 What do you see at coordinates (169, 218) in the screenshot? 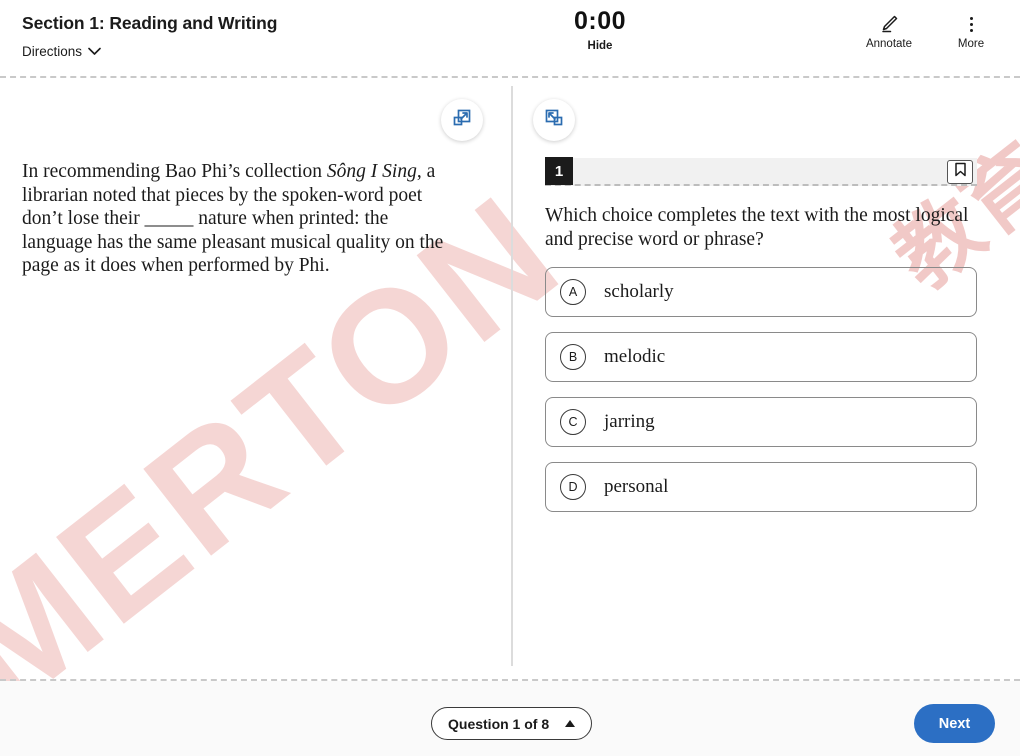
I see `passage-blank: _____` at bounding box center [169, 218].